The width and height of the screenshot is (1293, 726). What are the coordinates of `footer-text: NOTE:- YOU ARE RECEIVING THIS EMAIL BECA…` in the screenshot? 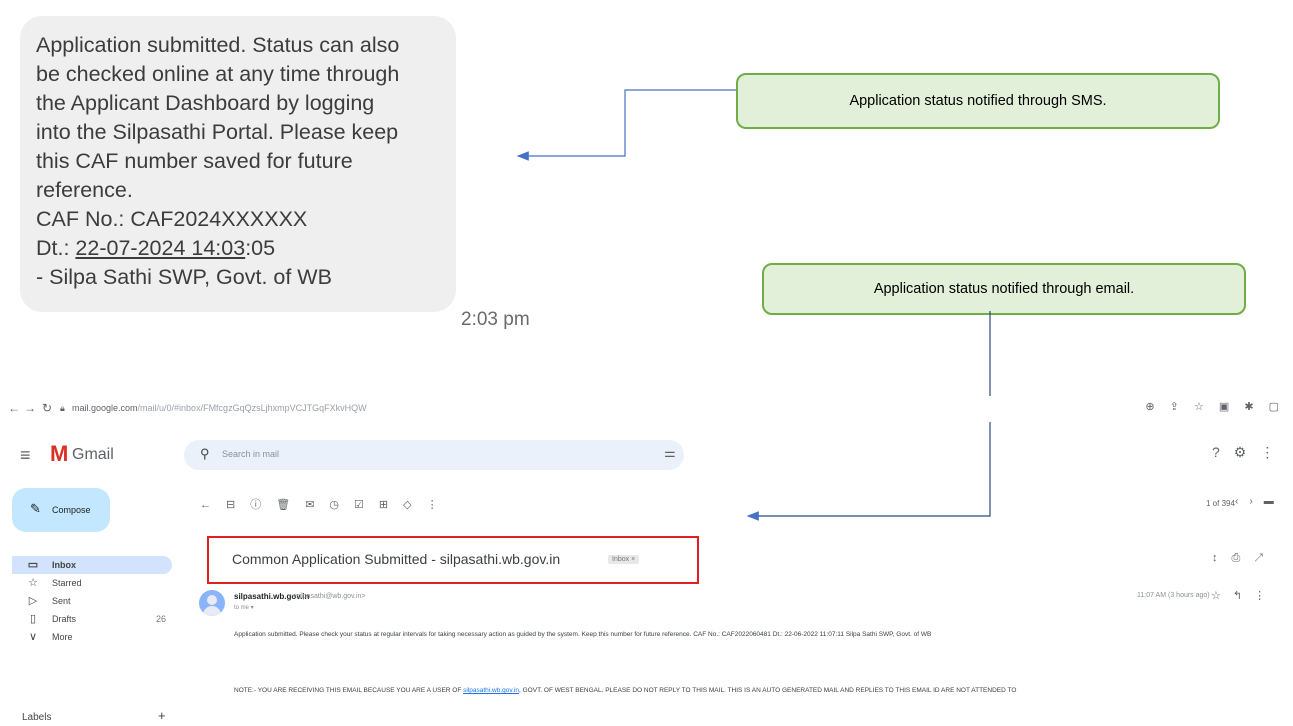 It's located at (349, 690).